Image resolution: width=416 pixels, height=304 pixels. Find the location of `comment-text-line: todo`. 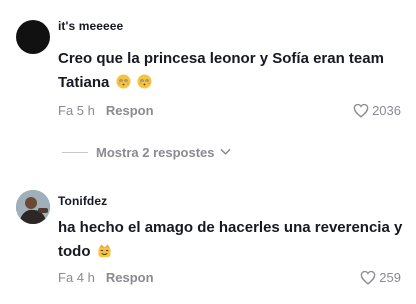

comment-text-line: todo is located at coordinates (74, 251).